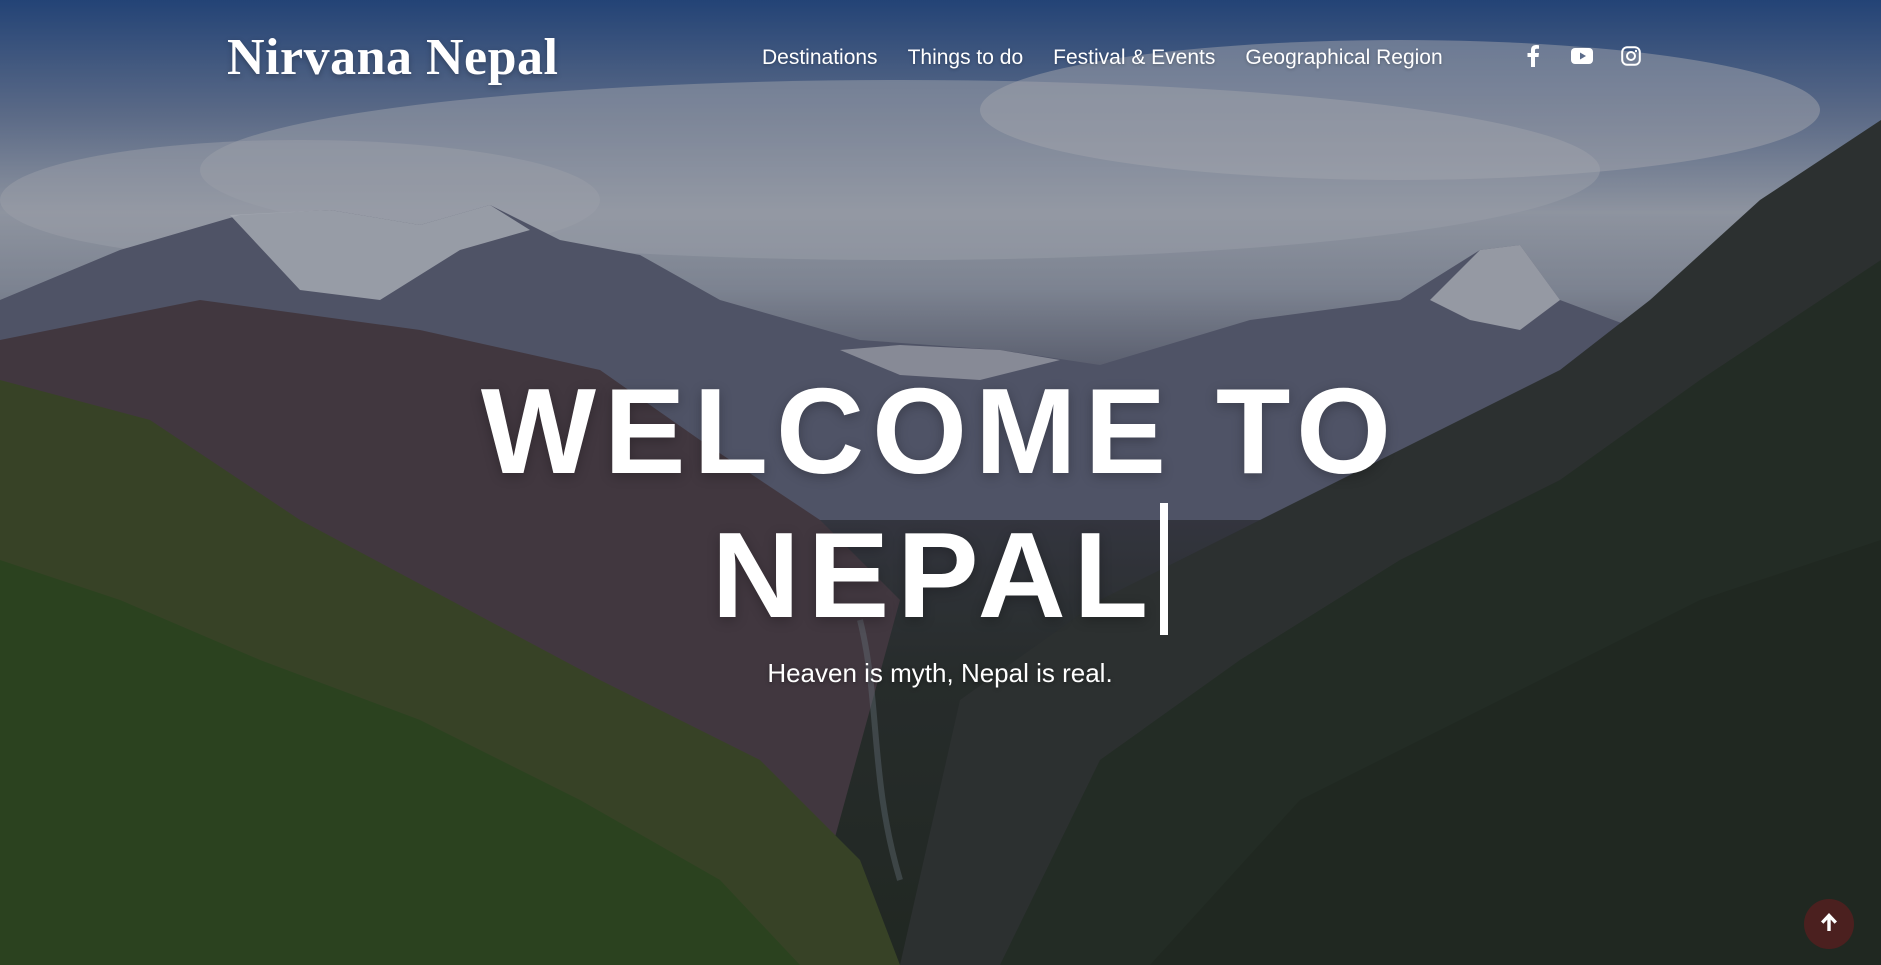  What do you see at coordinates (820, 58) in the screenshot?
I see `nav-item-destinations: Destinations` at bounding box center [820, 58].